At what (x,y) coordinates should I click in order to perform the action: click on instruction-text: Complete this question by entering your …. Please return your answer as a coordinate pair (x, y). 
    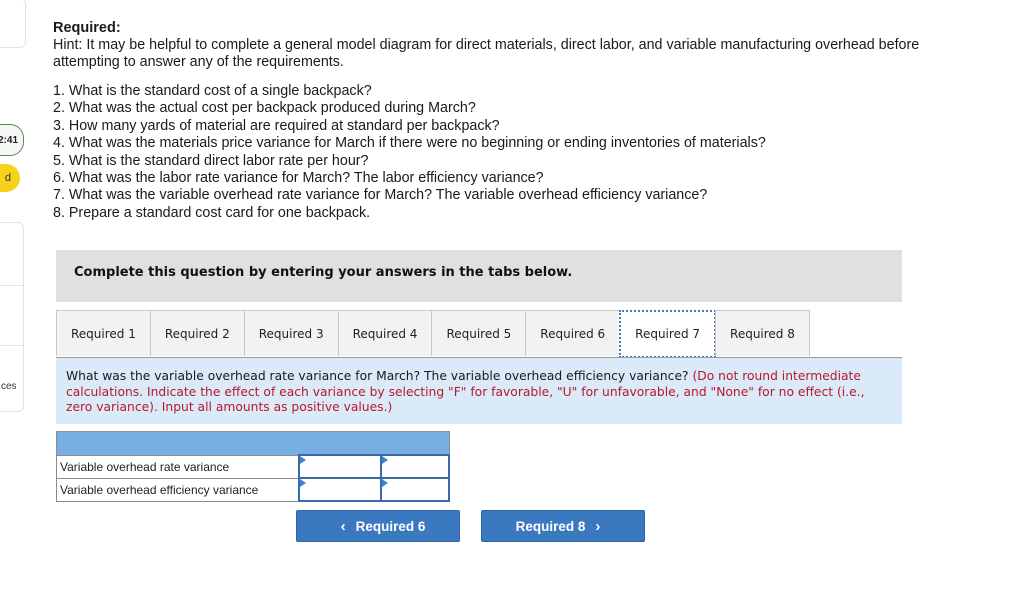
    Looking at the image, I should click on (323, 272).